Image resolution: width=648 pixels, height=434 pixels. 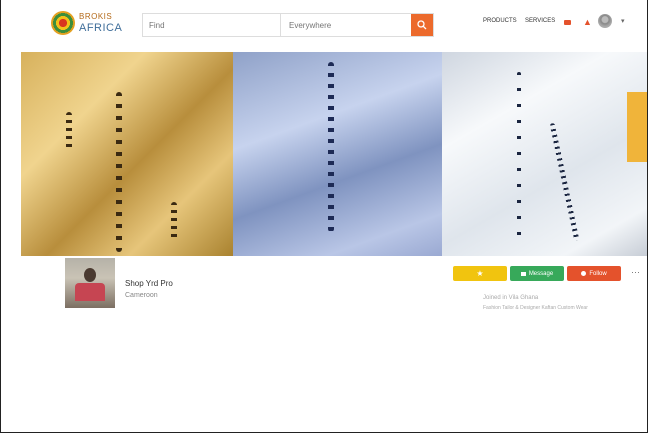 What do you see at coordinates (598, 273) in the screenshot?
I see `follow-label: Follow` at bounding box center [598, 273].